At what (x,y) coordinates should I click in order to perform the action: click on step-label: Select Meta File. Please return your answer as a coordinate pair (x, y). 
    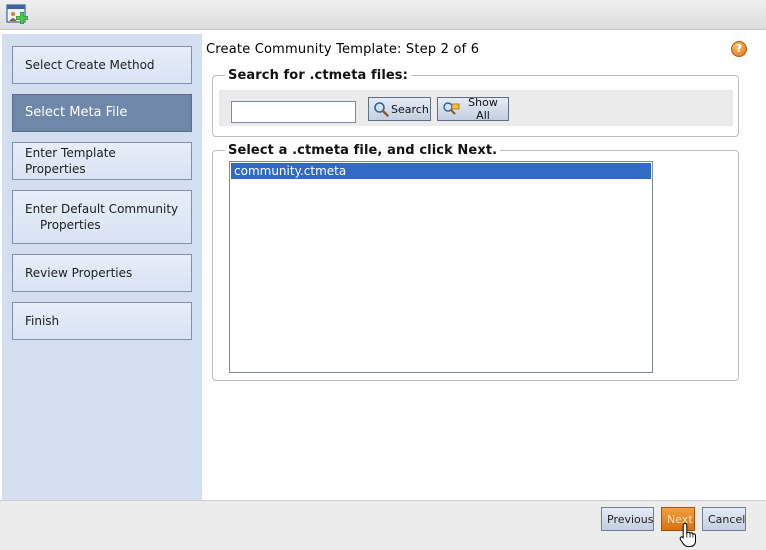
    Looking at the image, I should click on (76, 112).